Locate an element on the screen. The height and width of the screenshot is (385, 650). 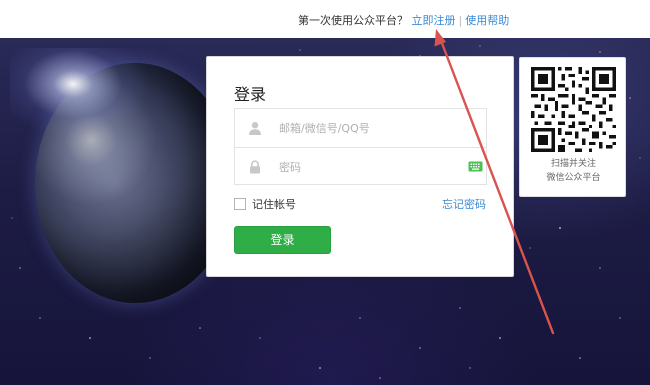
keyboard-icon is located at coordinates (475, 166).